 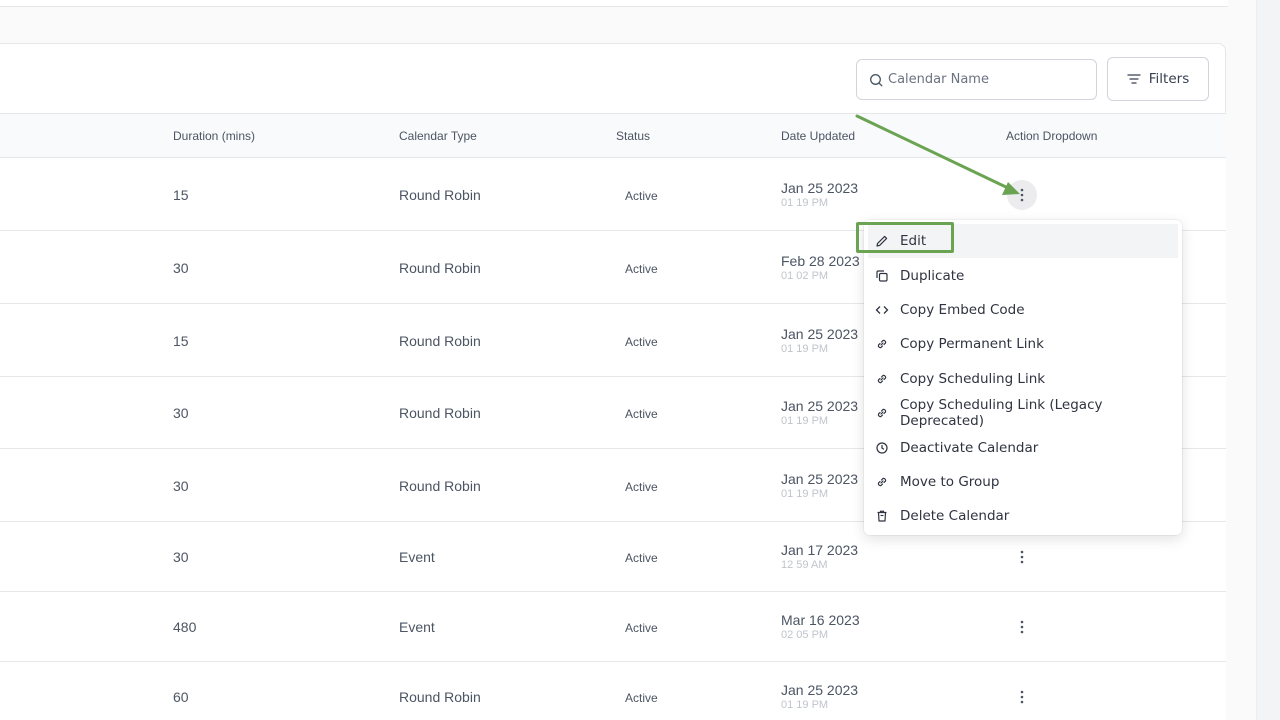 I want to click on cell-date-updated: Feb 28 2023 01 02 PM, so click(x=820, y=268).